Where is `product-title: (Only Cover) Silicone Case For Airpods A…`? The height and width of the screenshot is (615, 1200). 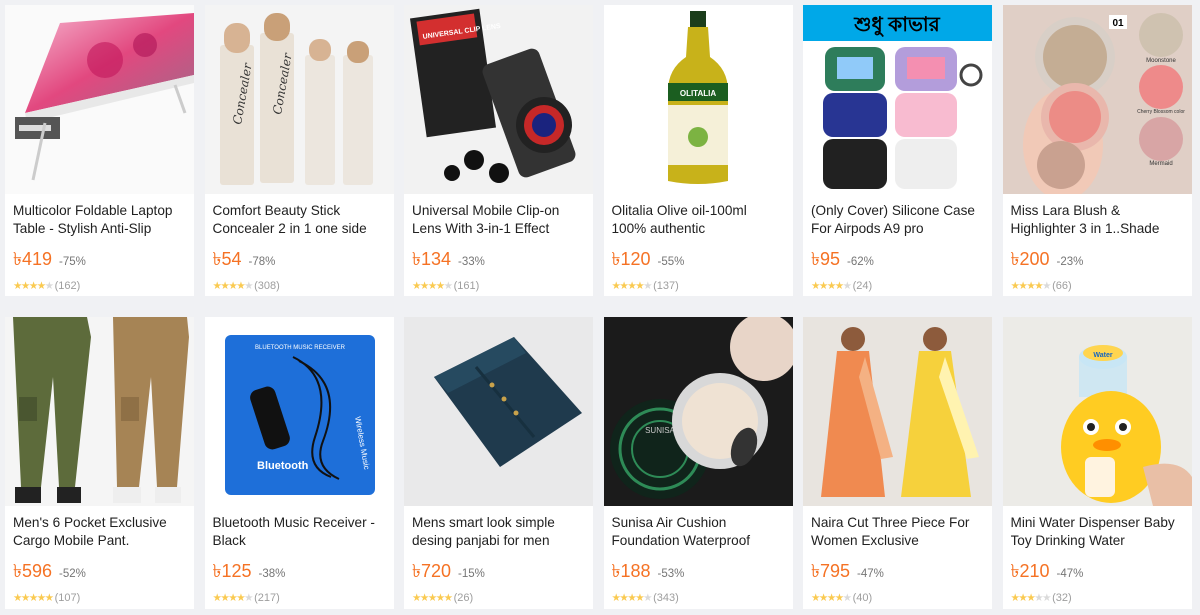
product-title: (Only Cover) Silicone Case For Airpods A… is located at coordinates (897, 220).